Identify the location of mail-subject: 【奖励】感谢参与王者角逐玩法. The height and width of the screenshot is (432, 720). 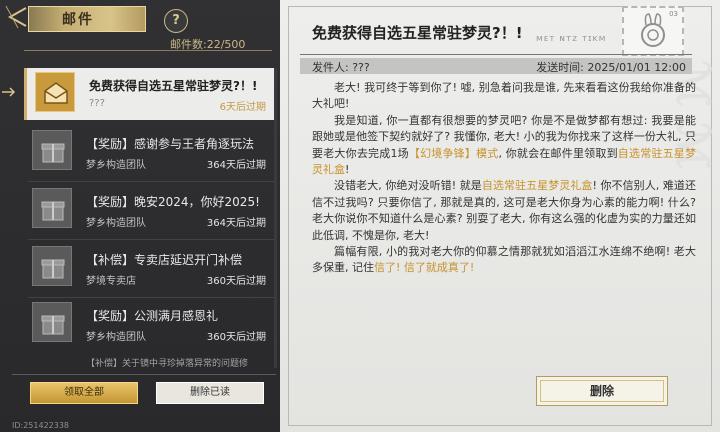
(170, 144).